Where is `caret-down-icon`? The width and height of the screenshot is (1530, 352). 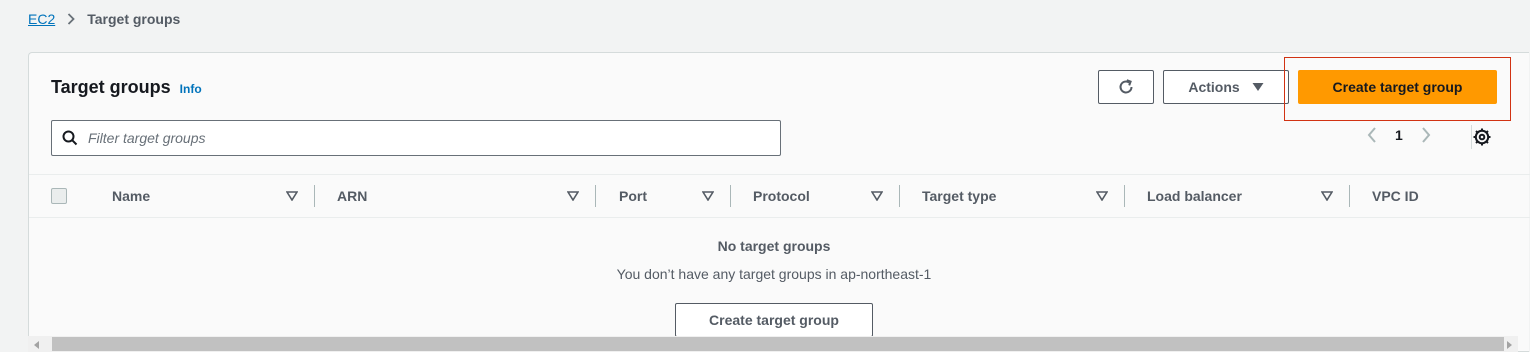
caret-down-icon is located at coordinates (1258, 87).